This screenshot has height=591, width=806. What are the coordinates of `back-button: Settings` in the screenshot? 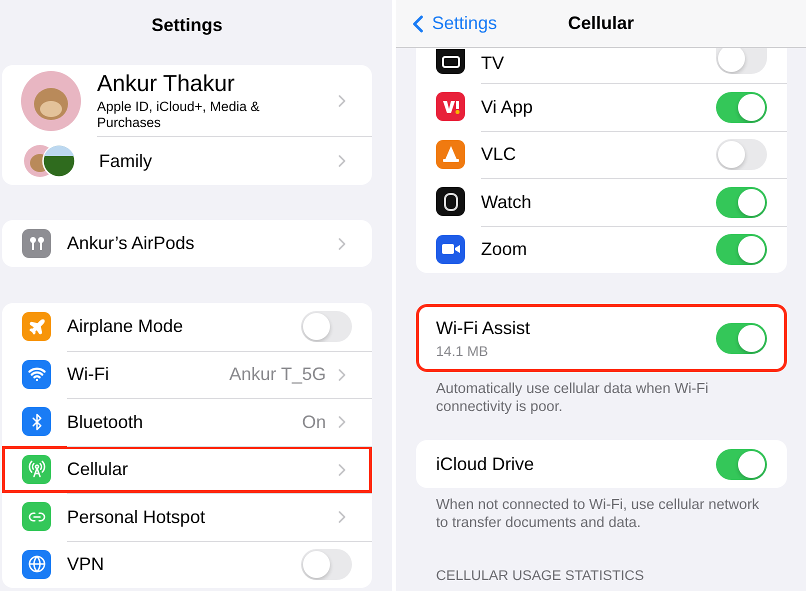 It's located at (447, 24).